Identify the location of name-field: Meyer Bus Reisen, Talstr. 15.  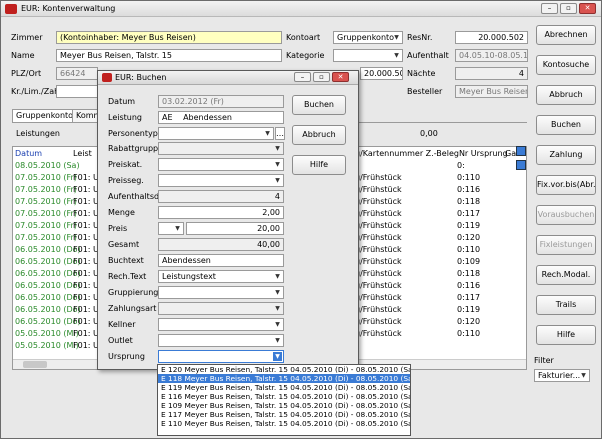
(169, 55).